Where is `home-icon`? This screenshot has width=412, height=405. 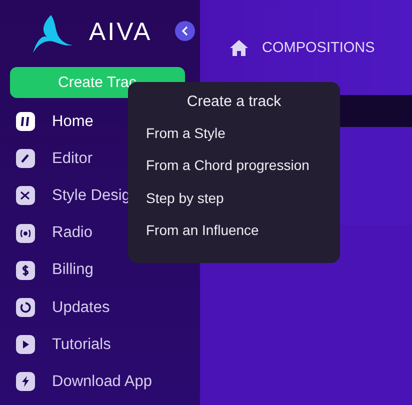
home-icon is located at coordinates (239, 48).